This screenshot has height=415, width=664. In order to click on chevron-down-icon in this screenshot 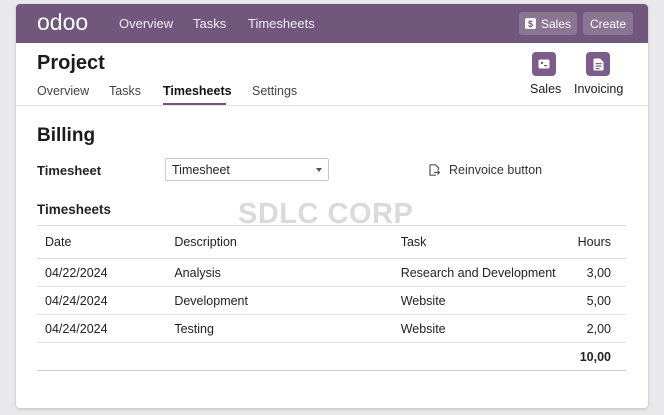, I will do `click(319, 170)`.